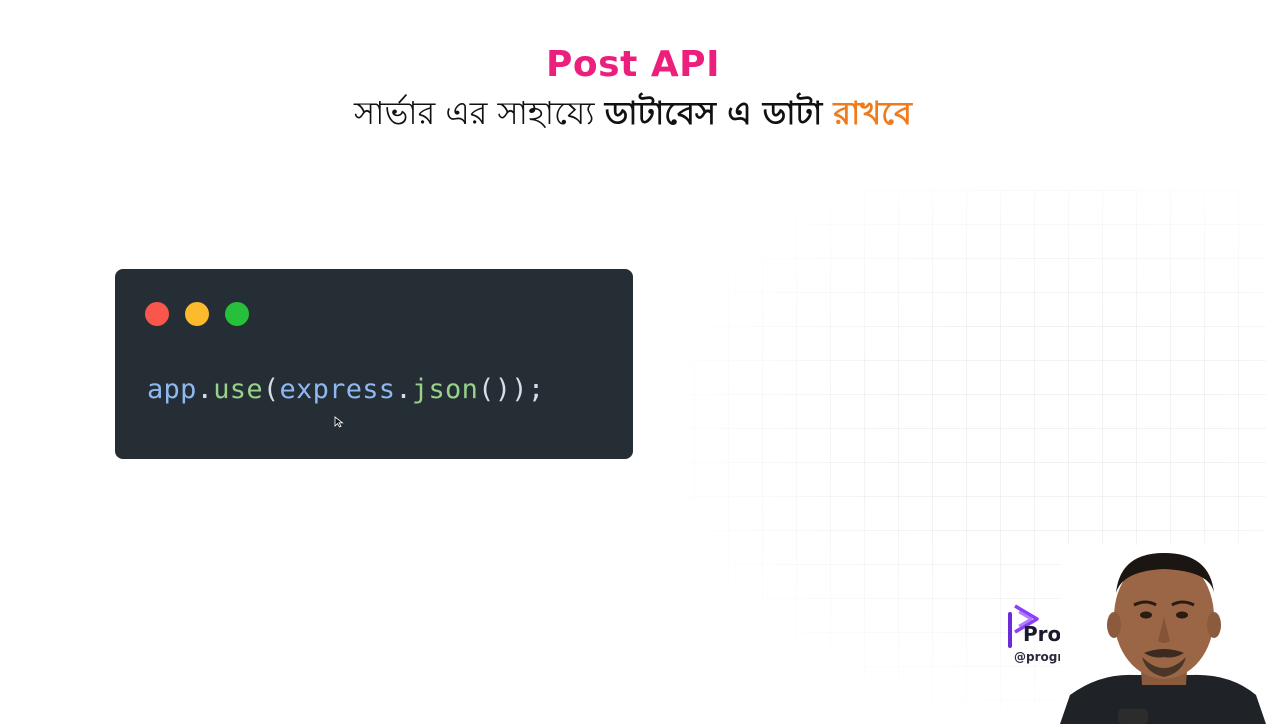  What do you see at coordinates (872, 113) in the screenshot?
I see `subtitle-highlight: রাখবে` at bounding box center [872, 113].